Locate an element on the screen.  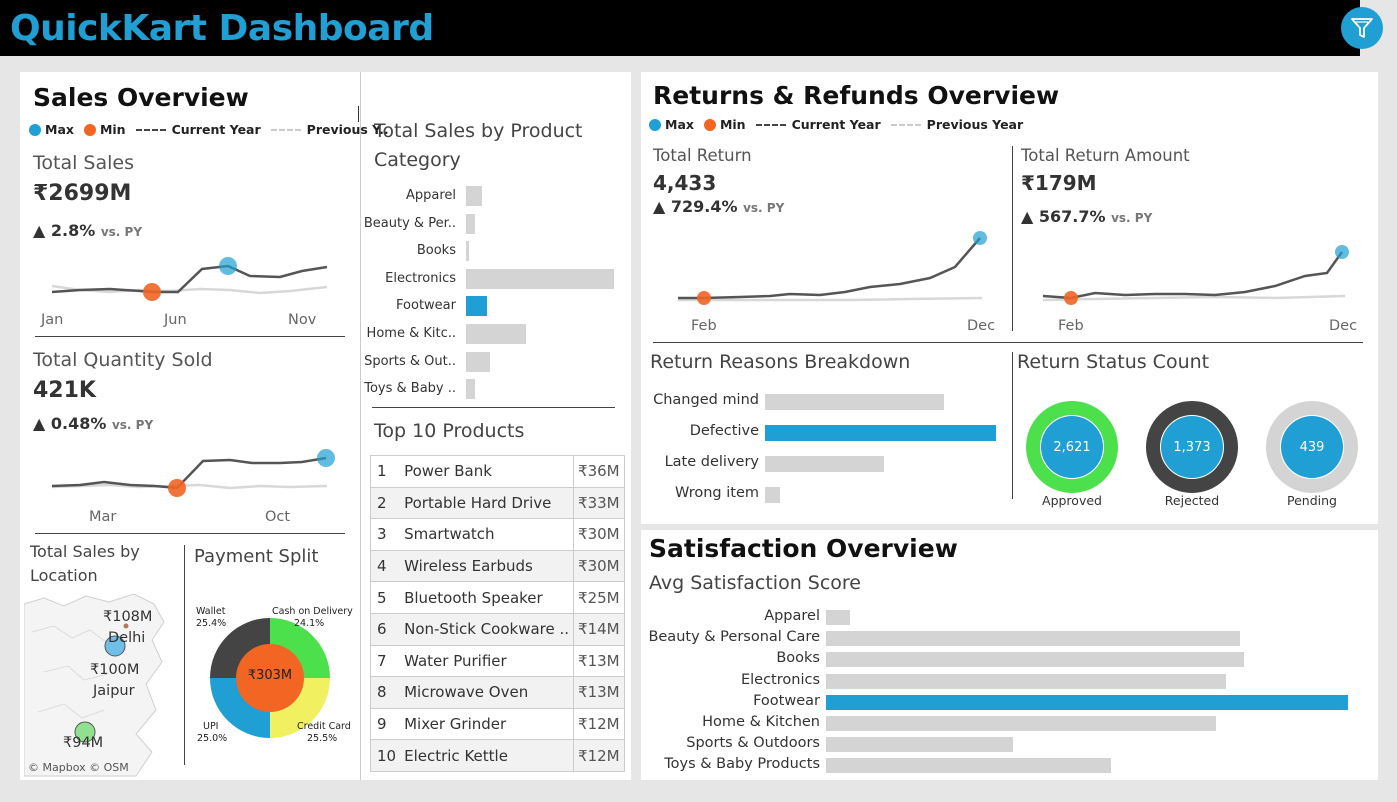
reason-label: Defective is located at coordinates (724, 431).